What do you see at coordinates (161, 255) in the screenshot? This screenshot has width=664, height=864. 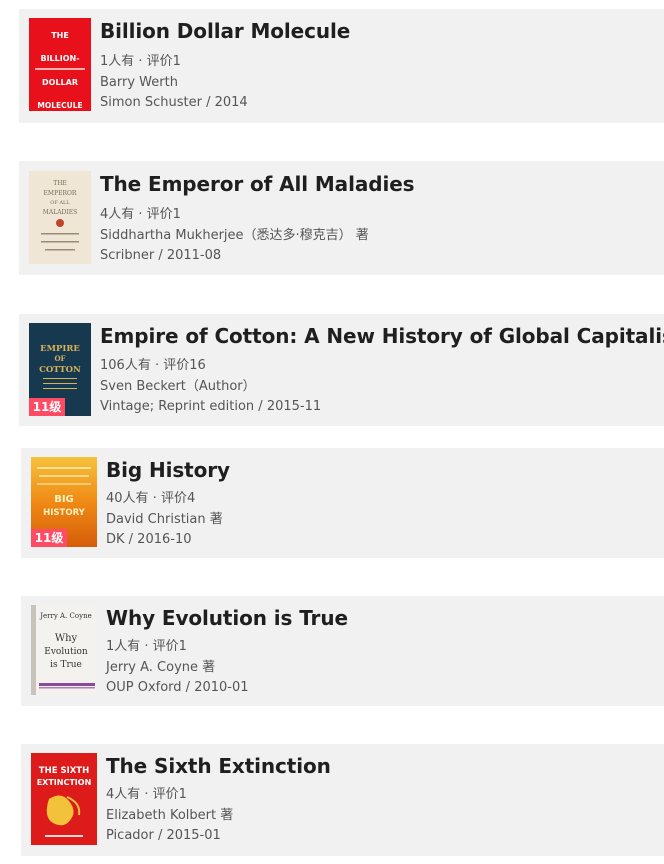 I see `book-publisher: Scribner / 2011-08` at bounding box center [161, 255].